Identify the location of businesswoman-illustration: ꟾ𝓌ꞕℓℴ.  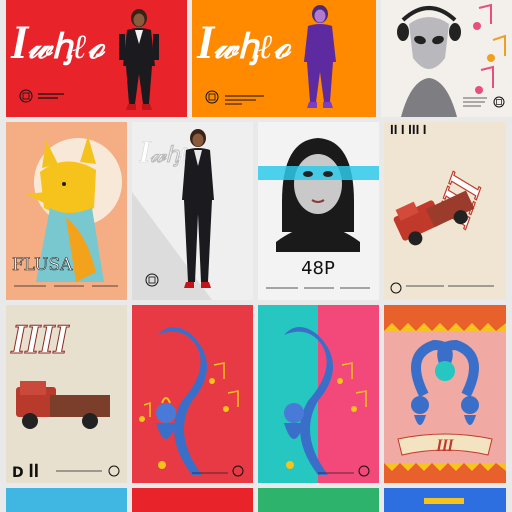
(96, 58).